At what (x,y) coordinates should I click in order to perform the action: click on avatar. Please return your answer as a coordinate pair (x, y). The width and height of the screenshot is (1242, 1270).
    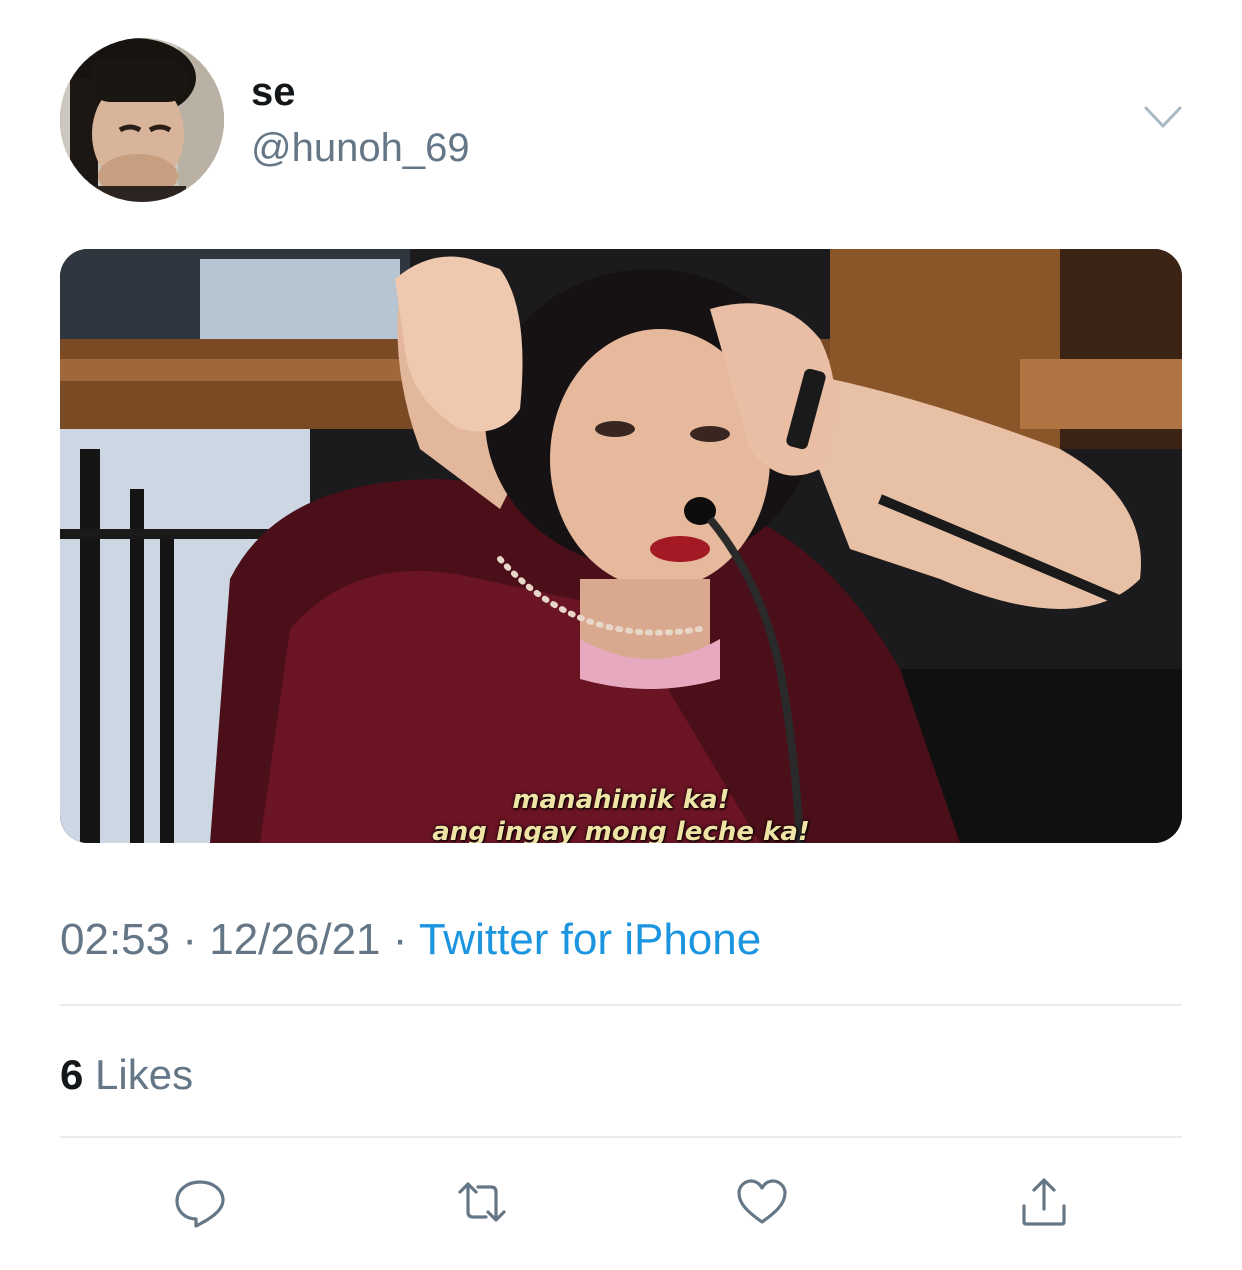
    Looking at the image, I should click on (142, 120).